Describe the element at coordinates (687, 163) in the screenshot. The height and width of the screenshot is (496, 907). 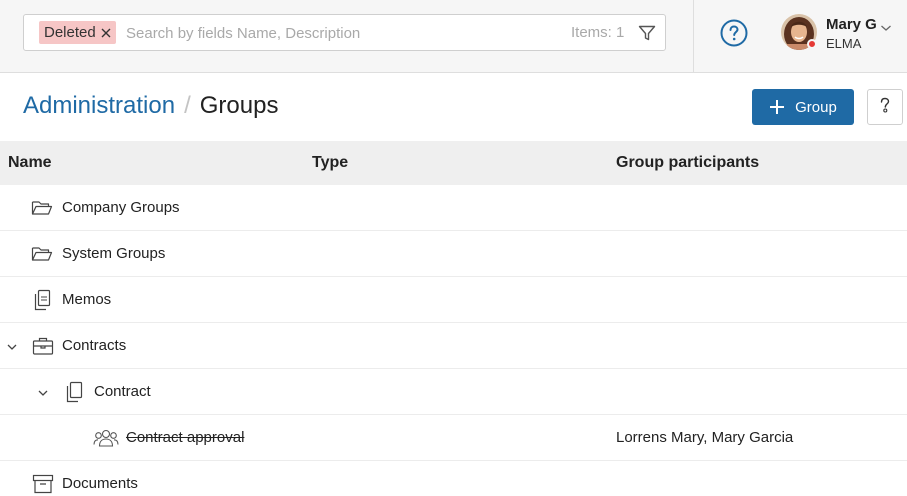
I see `column-header-participants: Group participants` at that location.